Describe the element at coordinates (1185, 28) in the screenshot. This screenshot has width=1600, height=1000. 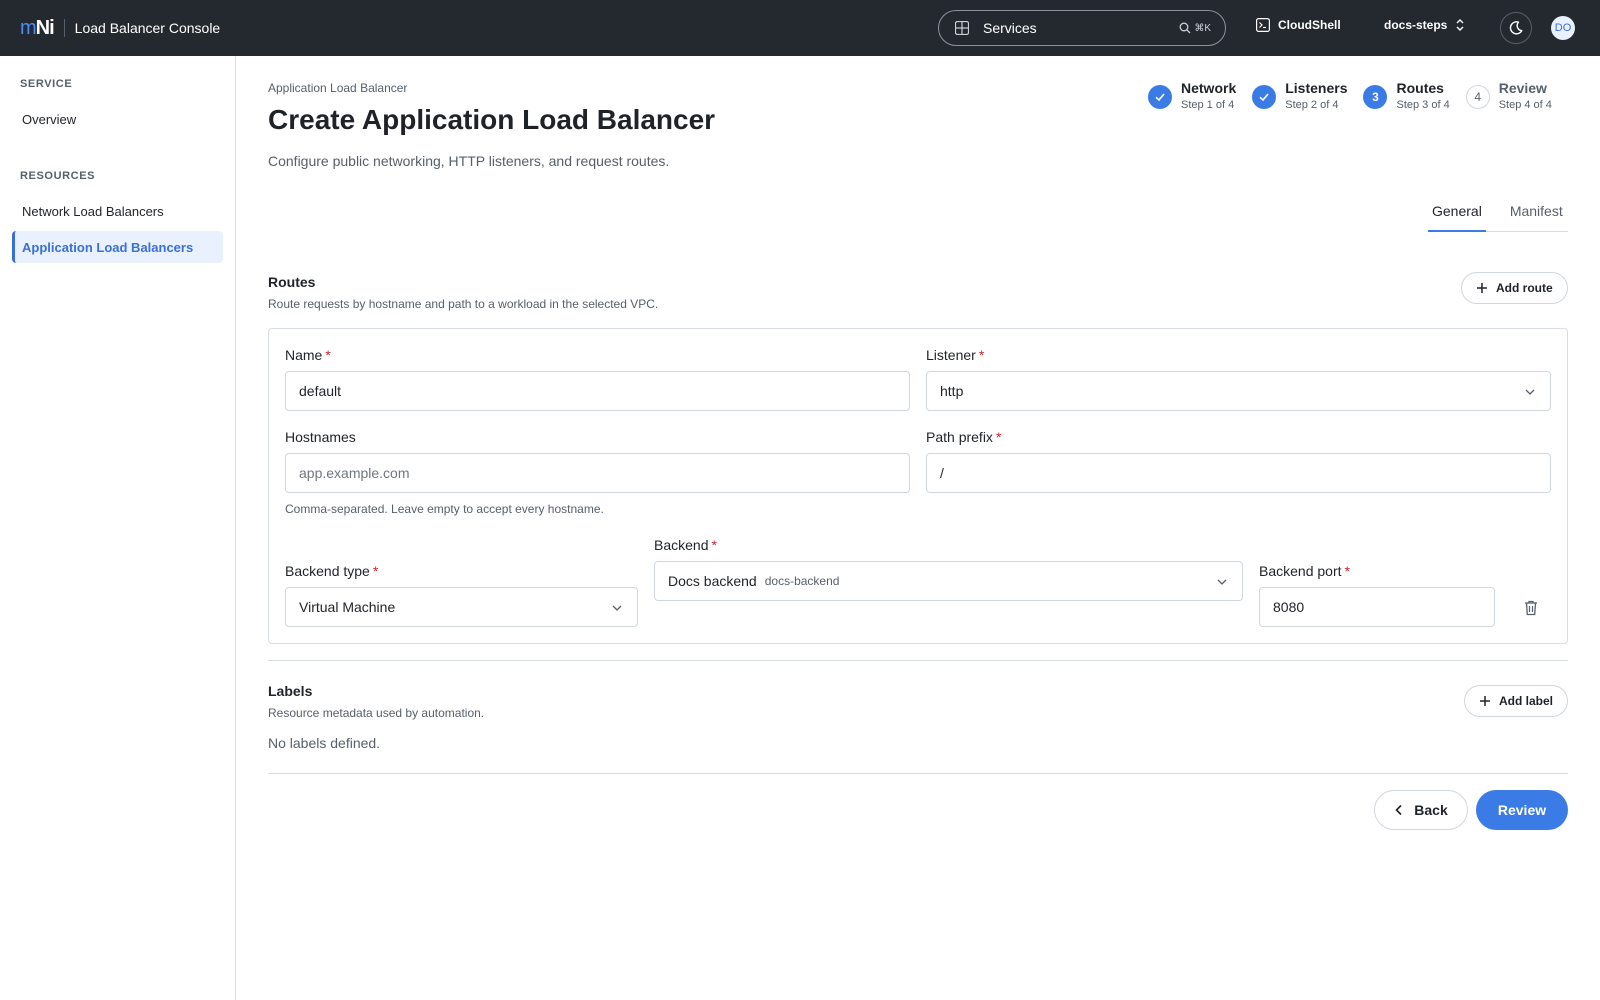
I see `search-icon` at that location.